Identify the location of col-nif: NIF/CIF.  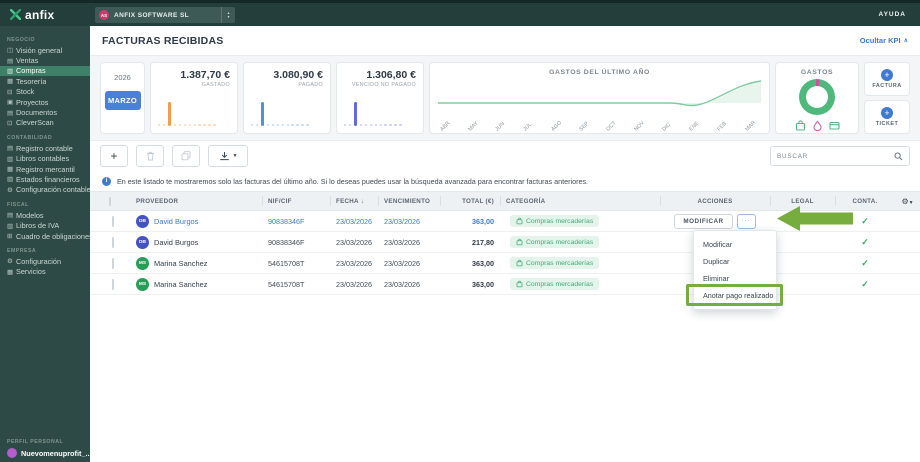
(296, 201).